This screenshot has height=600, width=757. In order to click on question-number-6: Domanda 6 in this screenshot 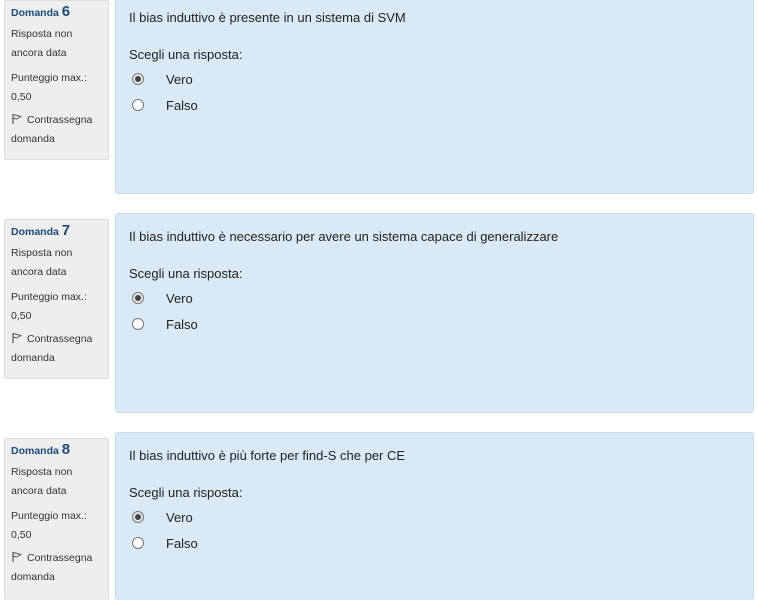, I will do `click(56, 12)`.